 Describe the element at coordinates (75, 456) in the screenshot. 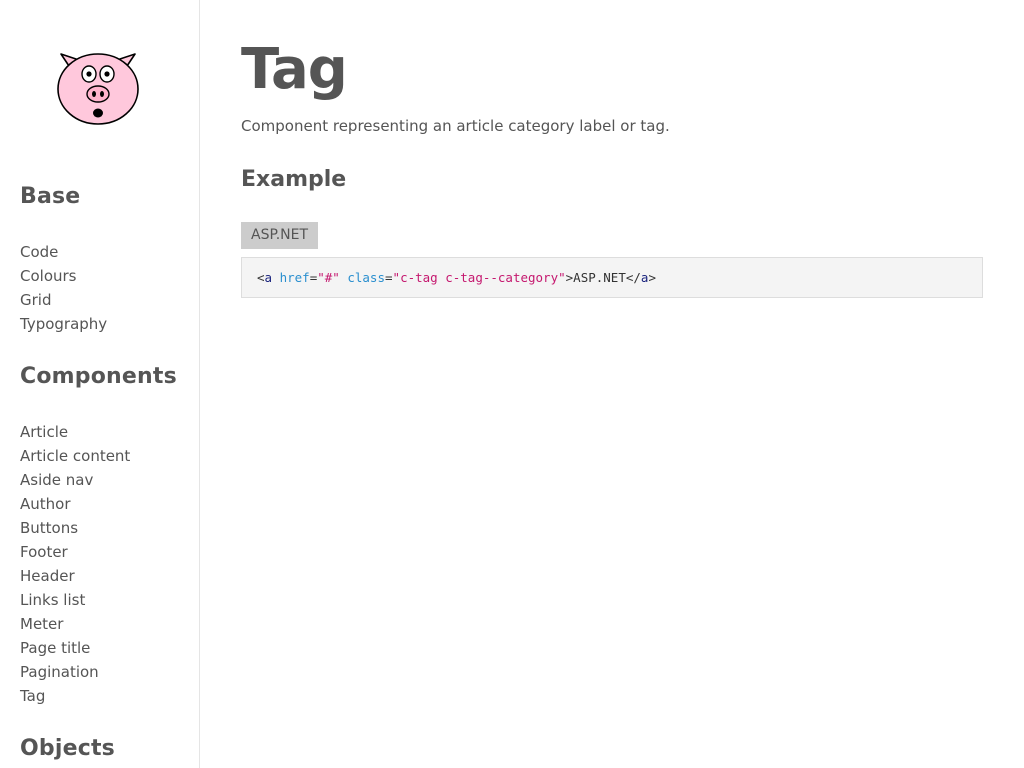

I see `nav-item-article-content: Article content` at that location.